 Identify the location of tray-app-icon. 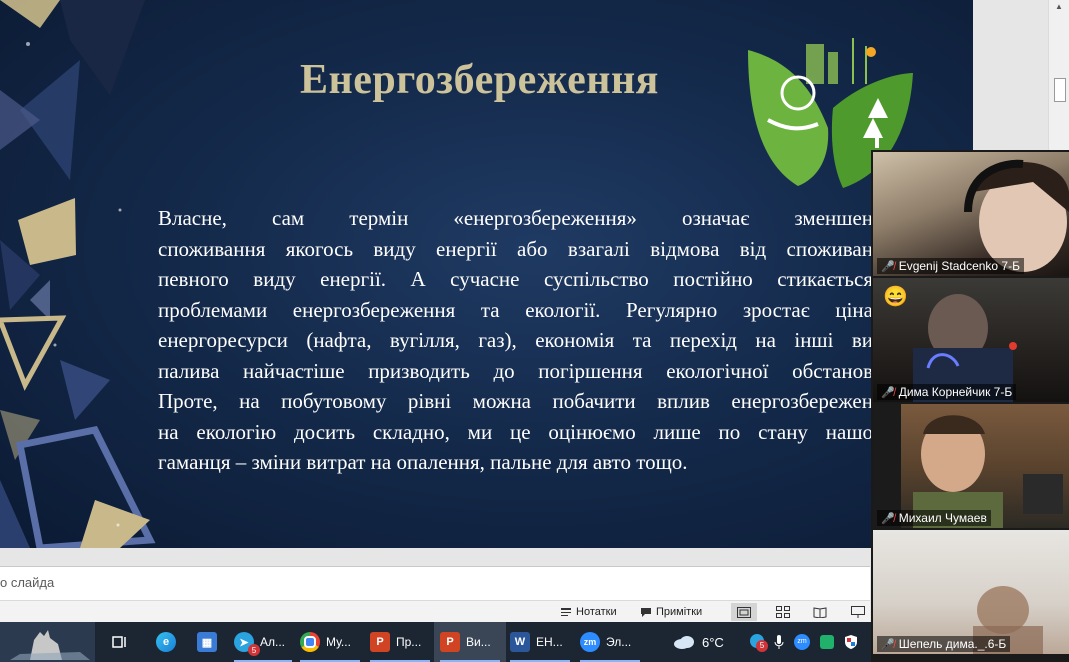
(827, 642).